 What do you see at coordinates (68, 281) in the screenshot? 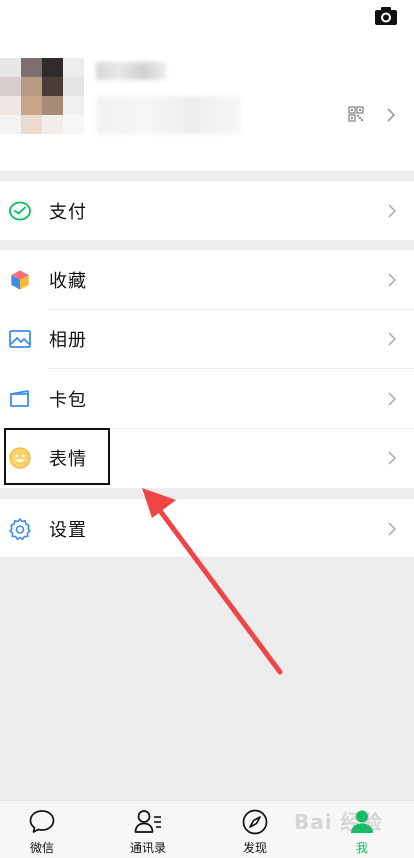
I see `menu-item-label: 收藏` at bounding box center [68, 281].